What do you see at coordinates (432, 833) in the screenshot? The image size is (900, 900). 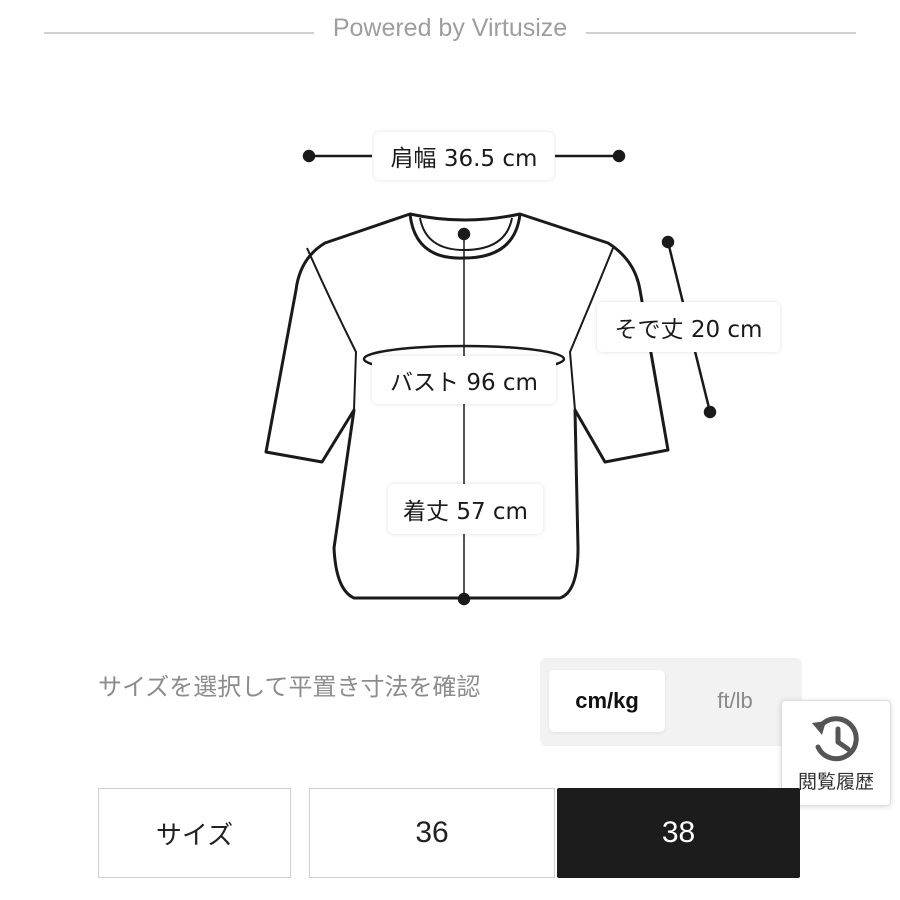 I see `size-option-36: 36` at bounding box center [432, 833].